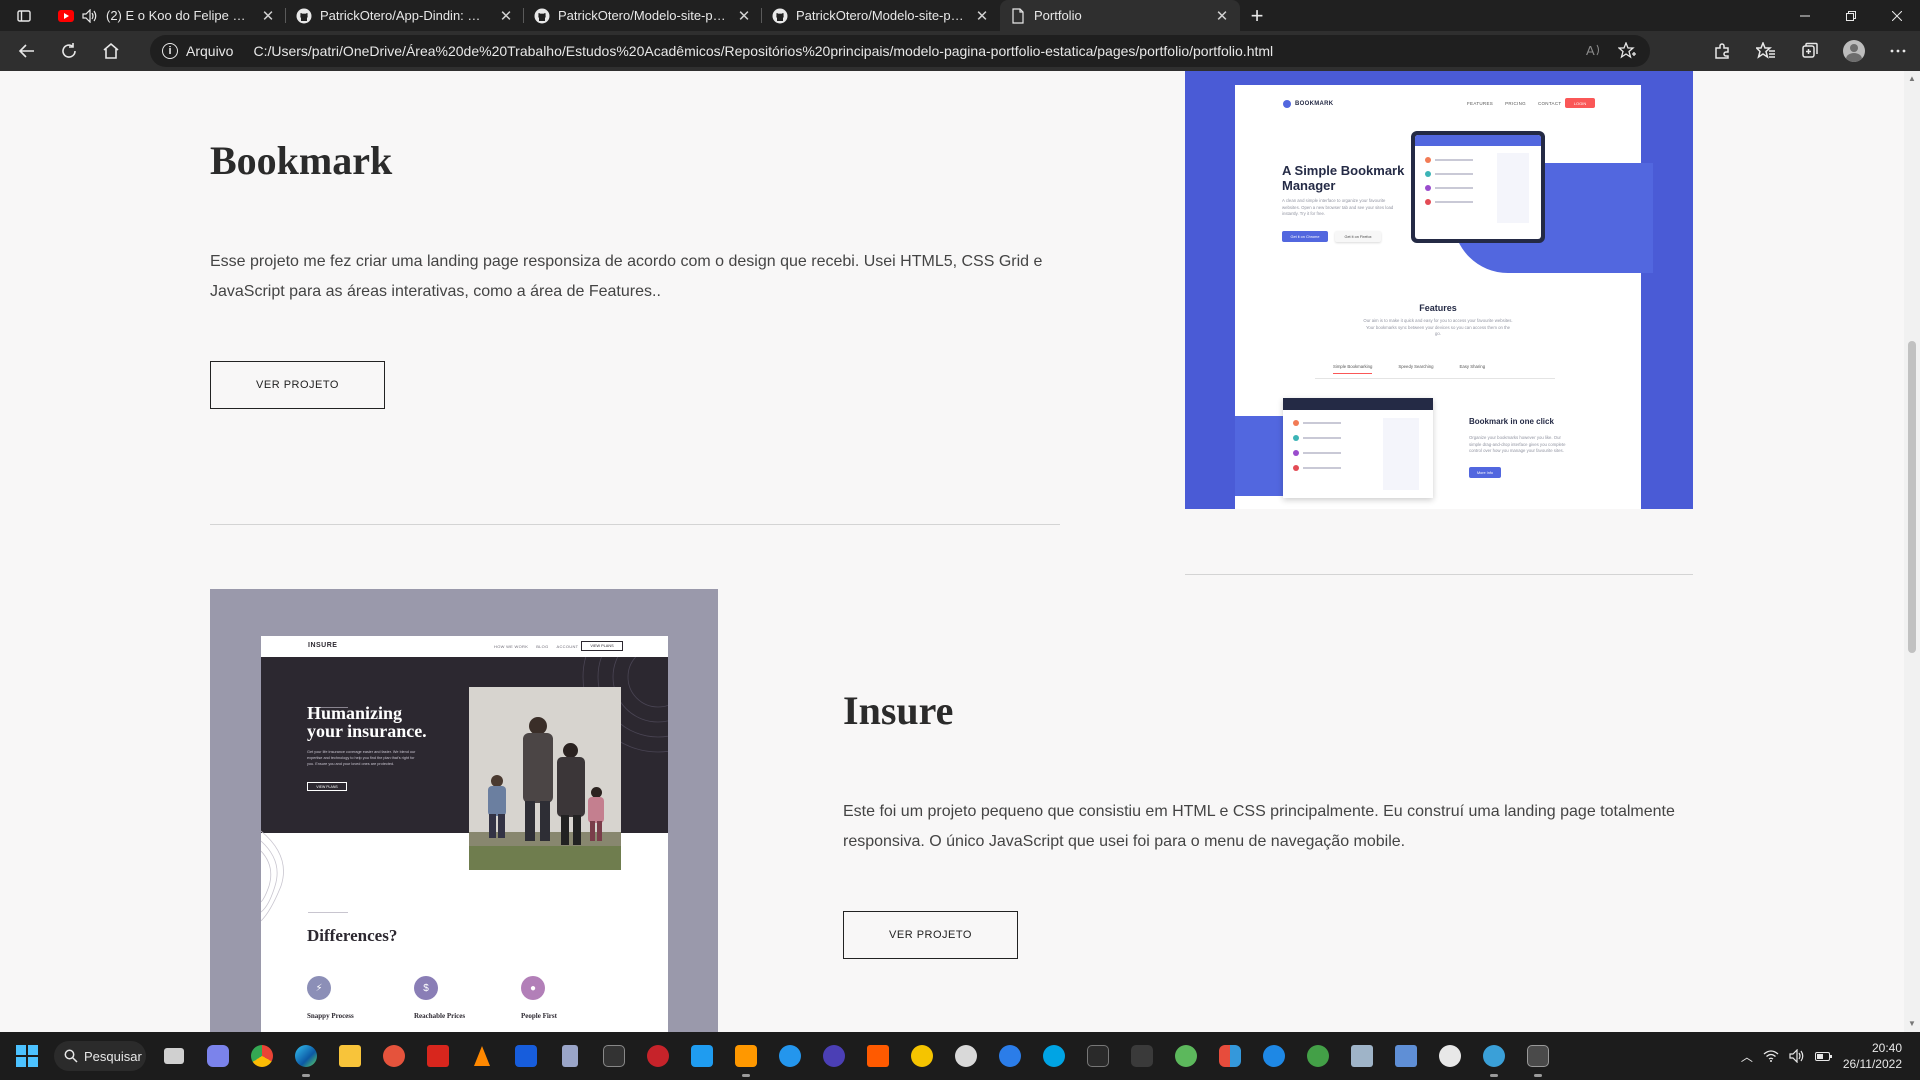 The width and height of the screenshot is (1920, 1080). What do you see at coordinates (790, 1056) in the screenshot?
I see `docker-icon` at bounding box center [790, 1056].